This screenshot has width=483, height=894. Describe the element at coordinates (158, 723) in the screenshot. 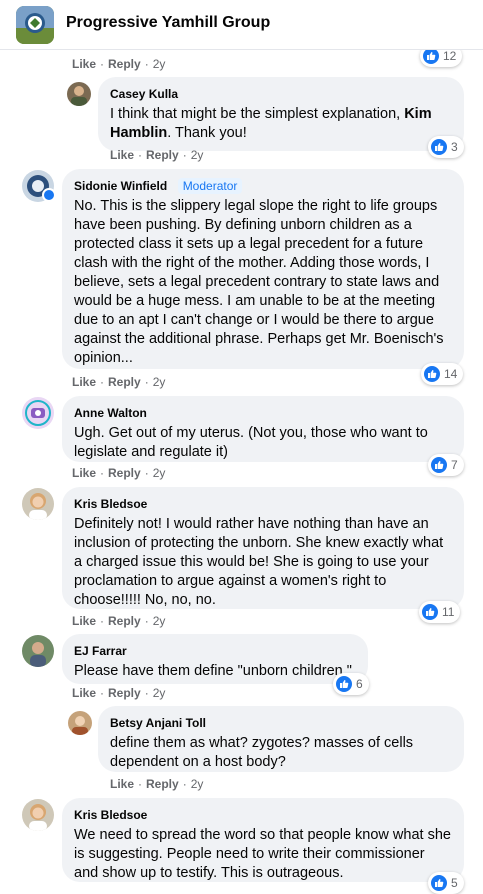

I see `comment-author: Betsy Anjani Toll` at that location.